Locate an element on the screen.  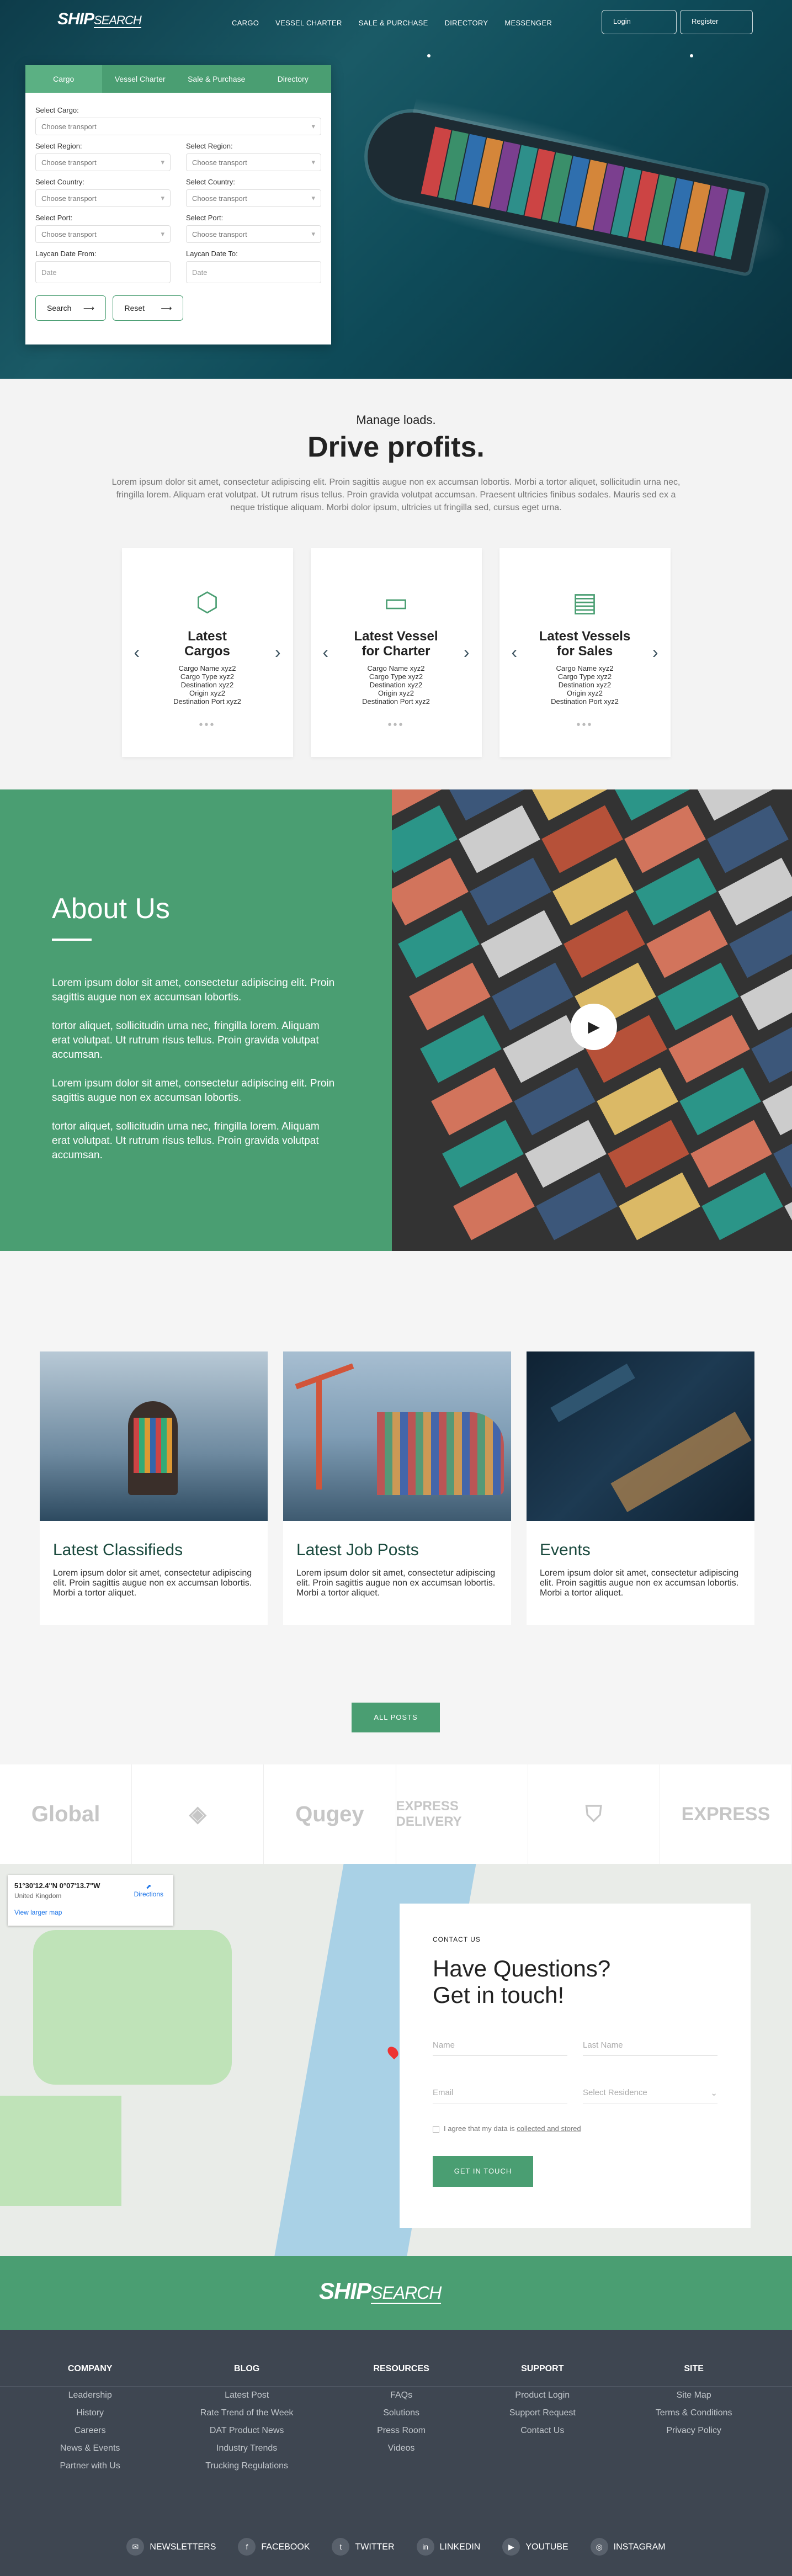
date-to-input: Date is located at coordinates (253, 272).